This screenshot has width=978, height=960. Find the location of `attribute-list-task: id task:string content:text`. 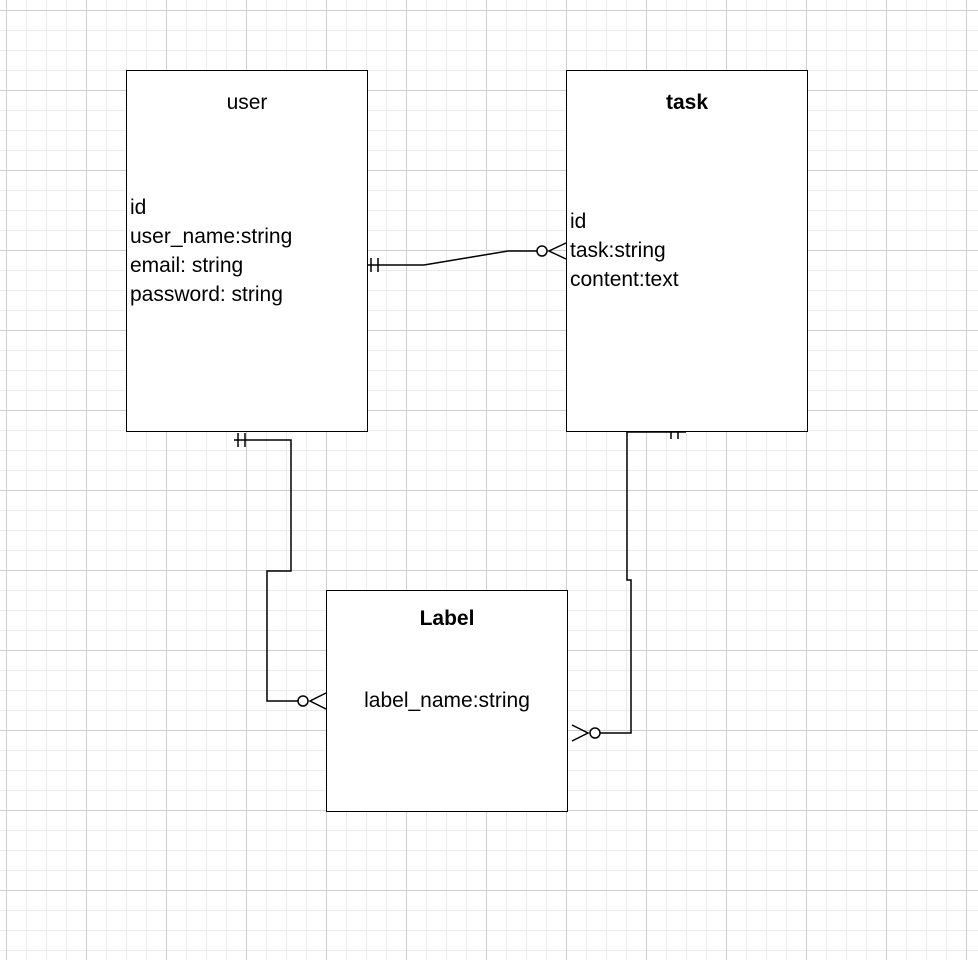

attribute-list-task: id task:string content:text is located at coordinates (624, 250).